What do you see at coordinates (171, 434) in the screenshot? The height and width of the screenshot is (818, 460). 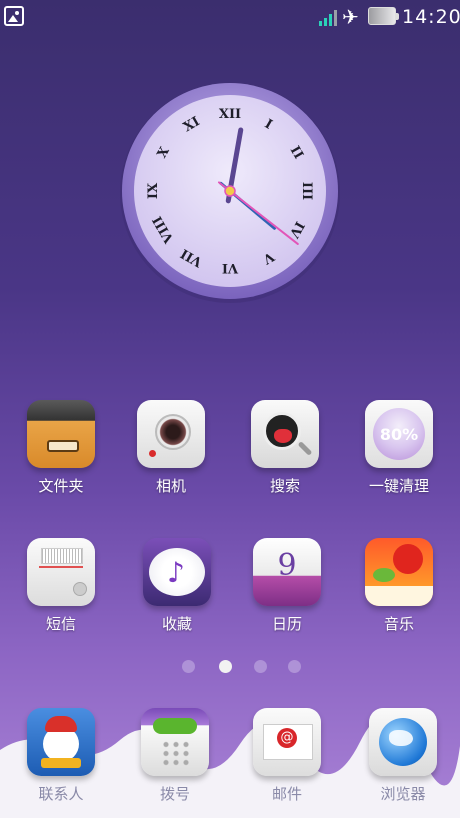 I see `camera-icon` at bounding box center [171, 434].